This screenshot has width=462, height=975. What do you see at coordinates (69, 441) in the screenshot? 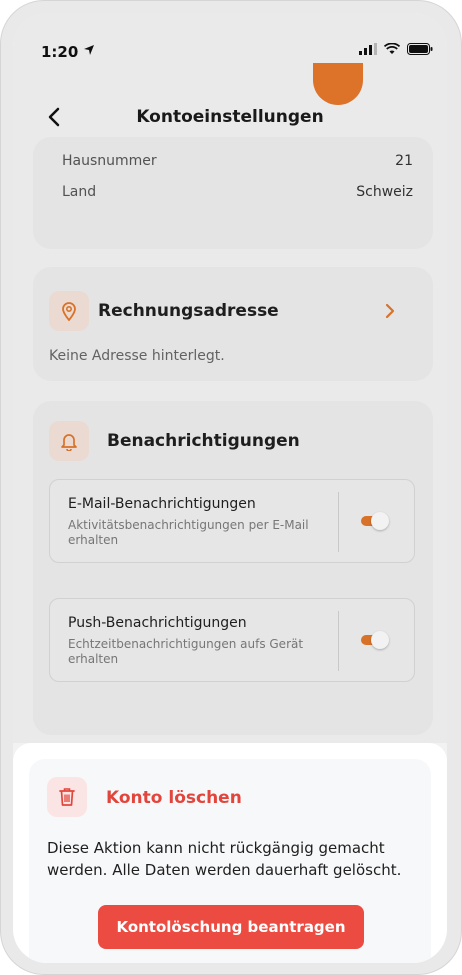
I see `bell-icon` at bounding box center [69, 441].